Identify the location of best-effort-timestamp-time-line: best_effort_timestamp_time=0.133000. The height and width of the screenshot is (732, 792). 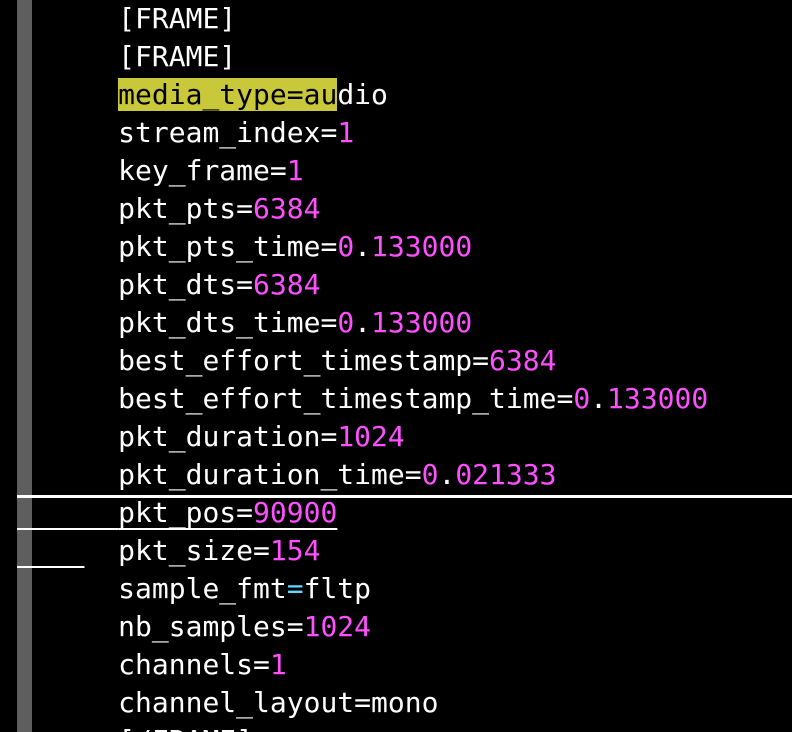
(404, 378).